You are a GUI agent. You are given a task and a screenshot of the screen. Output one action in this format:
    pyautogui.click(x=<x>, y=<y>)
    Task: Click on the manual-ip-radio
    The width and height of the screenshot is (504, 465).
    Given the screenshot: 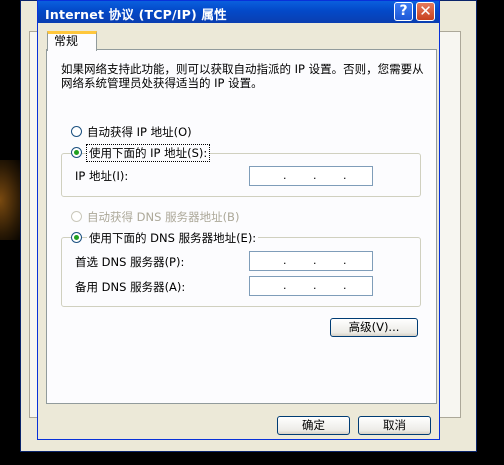 What is the action you would take?
    pyautogui.click(x=76, y=152)
    